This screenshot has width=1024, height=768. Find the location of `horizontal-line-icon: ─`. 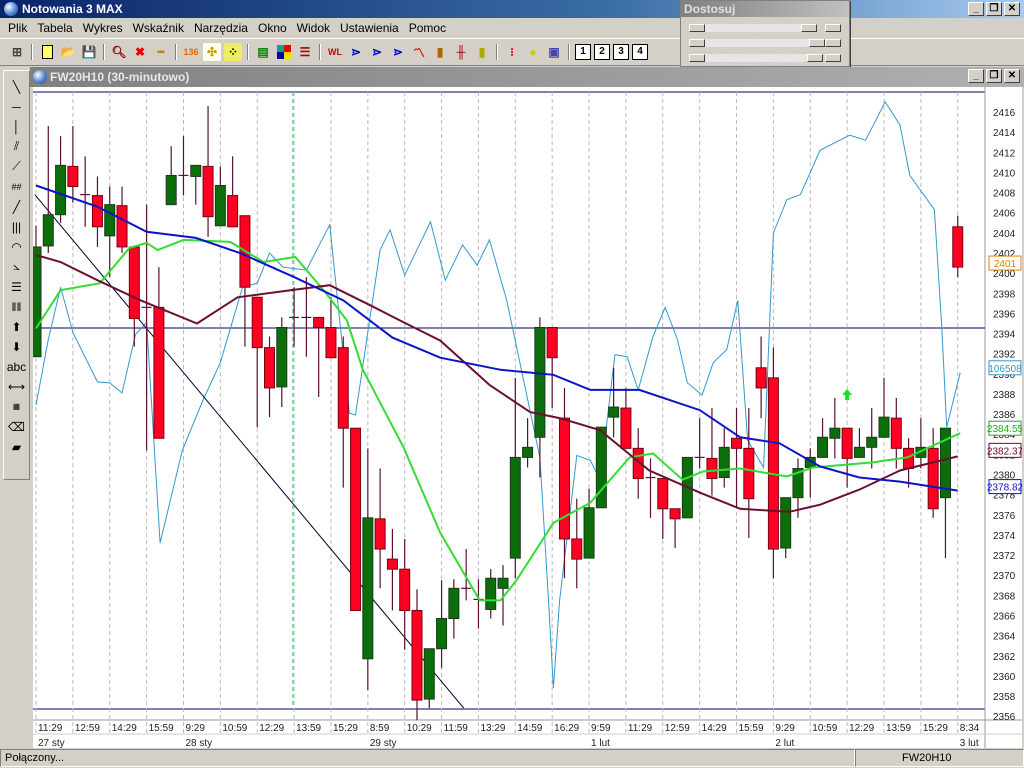

horizontal-line-icon: ─ is located at coordinates (17, 106).